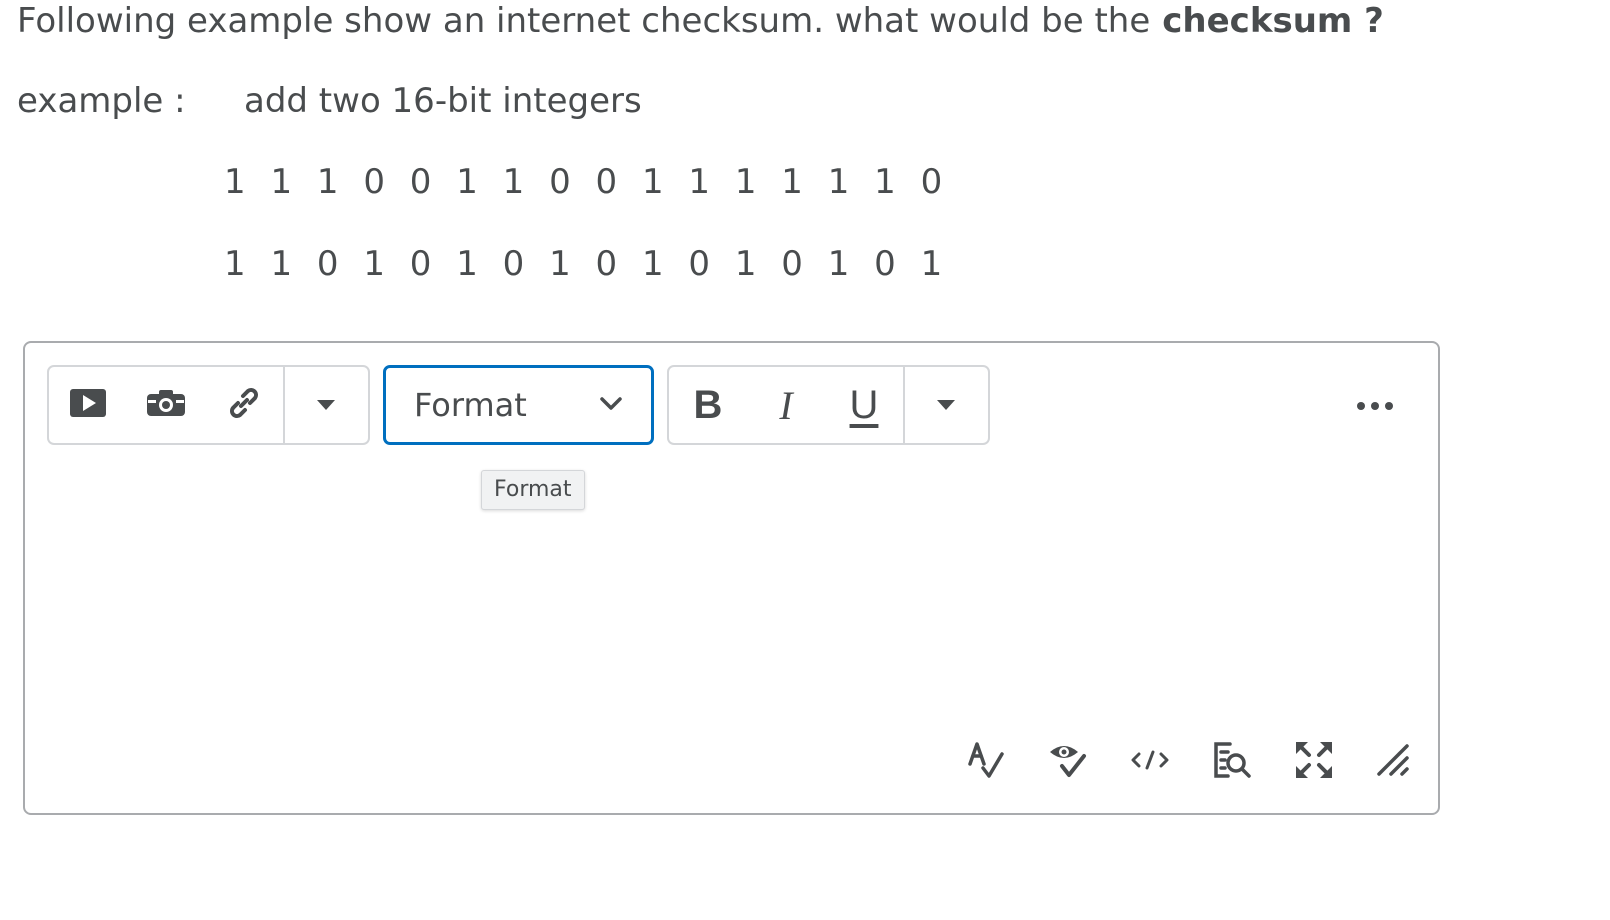 The image size is (1610, 920). I want to click on fullscreen-icon, so click(1314, 762).